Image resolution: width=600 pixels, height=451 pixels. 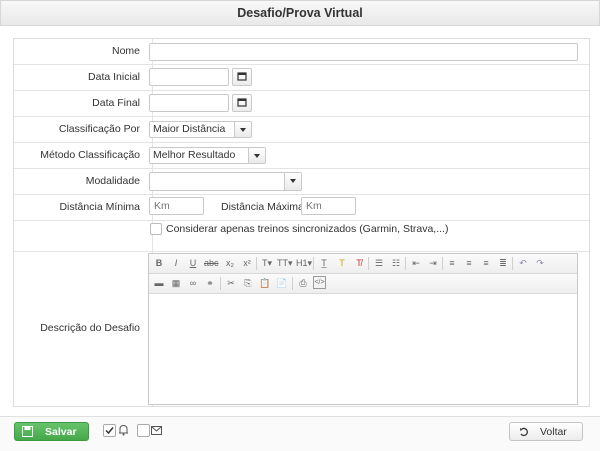 I want to click on remove-format-icon: T̸, so click(x=359, y=263).